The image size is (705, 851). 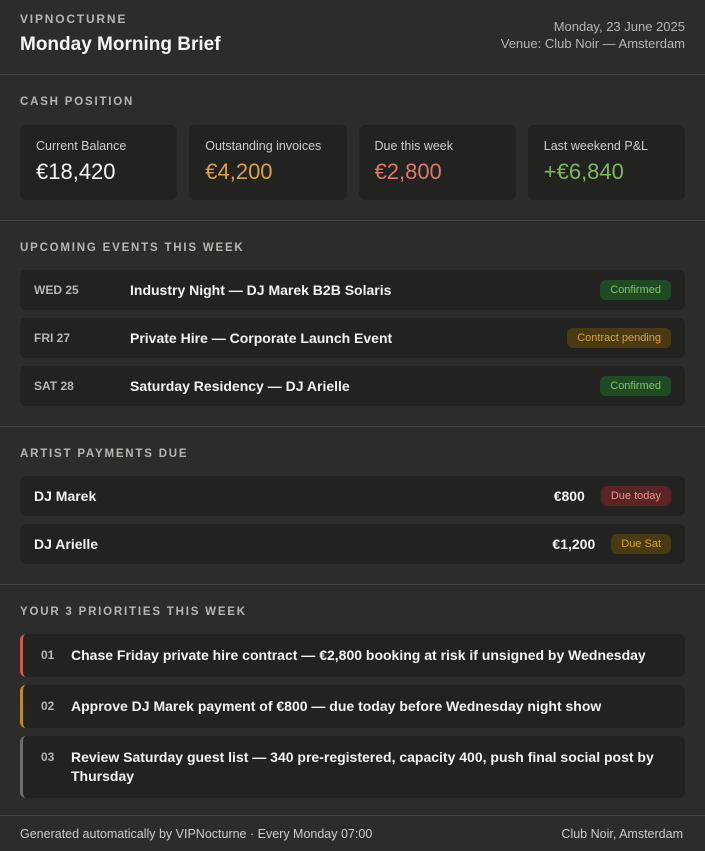 I want to click on event-name: Private Hire — Corporate Launch Event, so click(x=261, y=338).